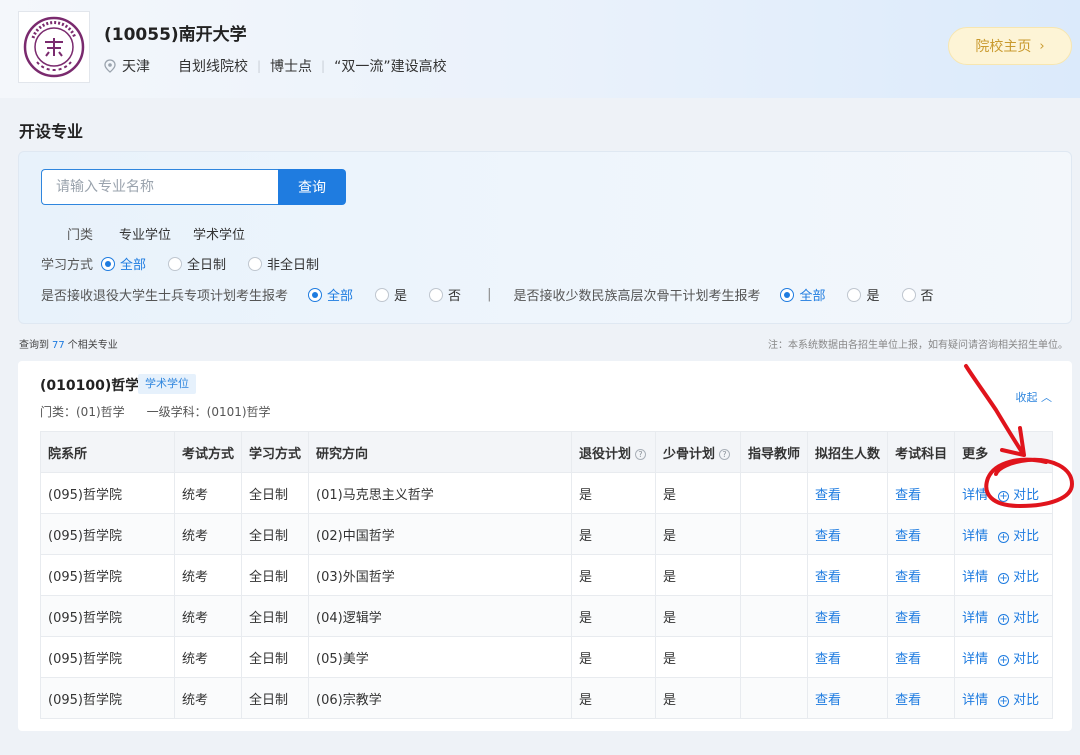 This screenshot has height=755, width=1080. What do you see at coordinates (547, 493) in the screenshot?
I see `table-row: (095)哲学院 统考 全日制 (01)马克思主义哲学是是查看 查看 详情 + 对比` at bounding box center [547, 493].